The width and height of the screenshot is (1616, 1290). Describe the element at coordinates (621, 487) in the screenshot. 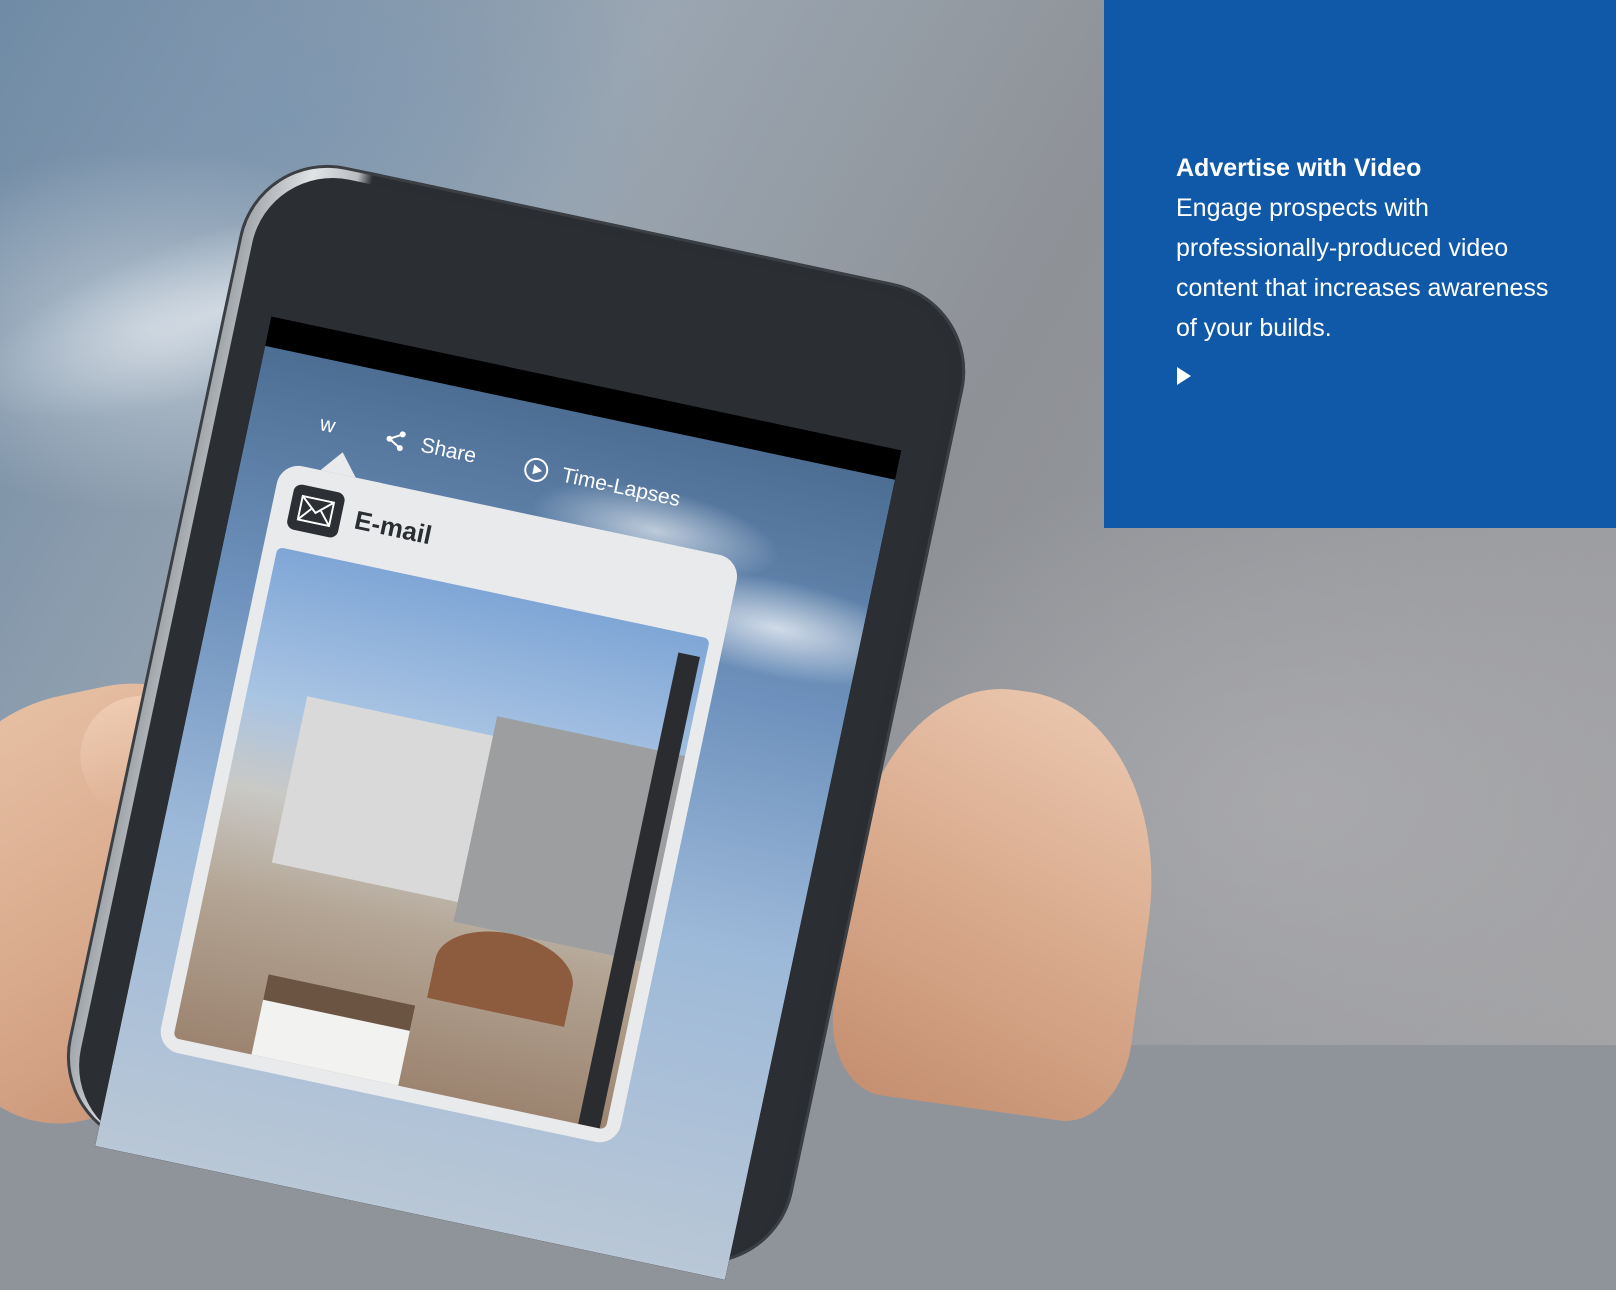

I see `timelapses-label: Time-Lapses` at that location.